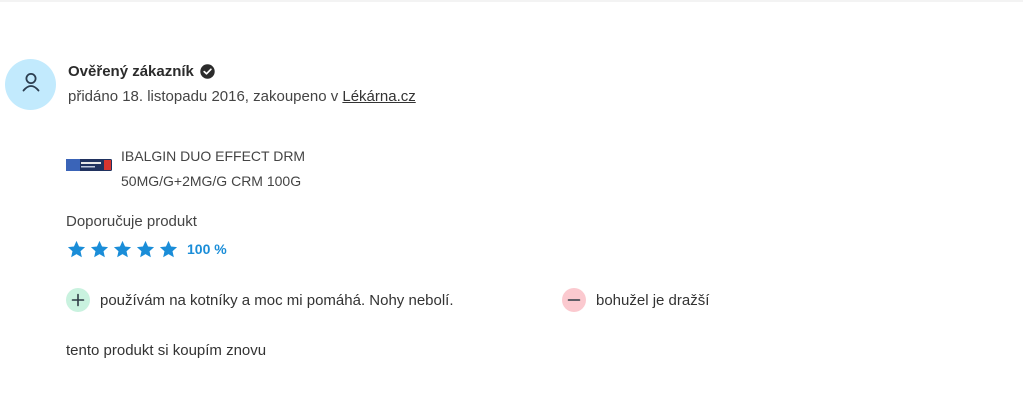 The image size is (1023, 415). Describe the element at coordinates (89, 165) in the screenshot. I see `product-thumbnail` at that location.